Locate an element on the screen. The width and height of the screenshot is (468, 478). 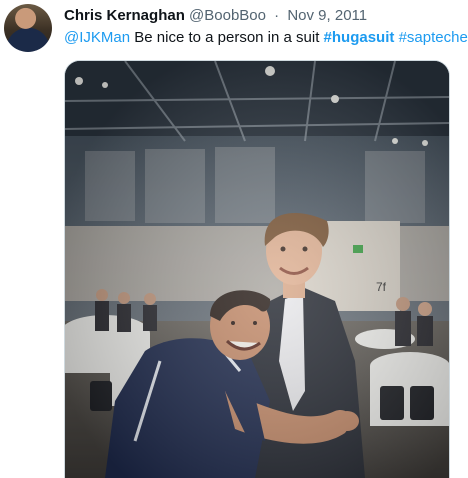
tweet-body-text: Be nice to a person in a suit is located at coordinates (227, 37).